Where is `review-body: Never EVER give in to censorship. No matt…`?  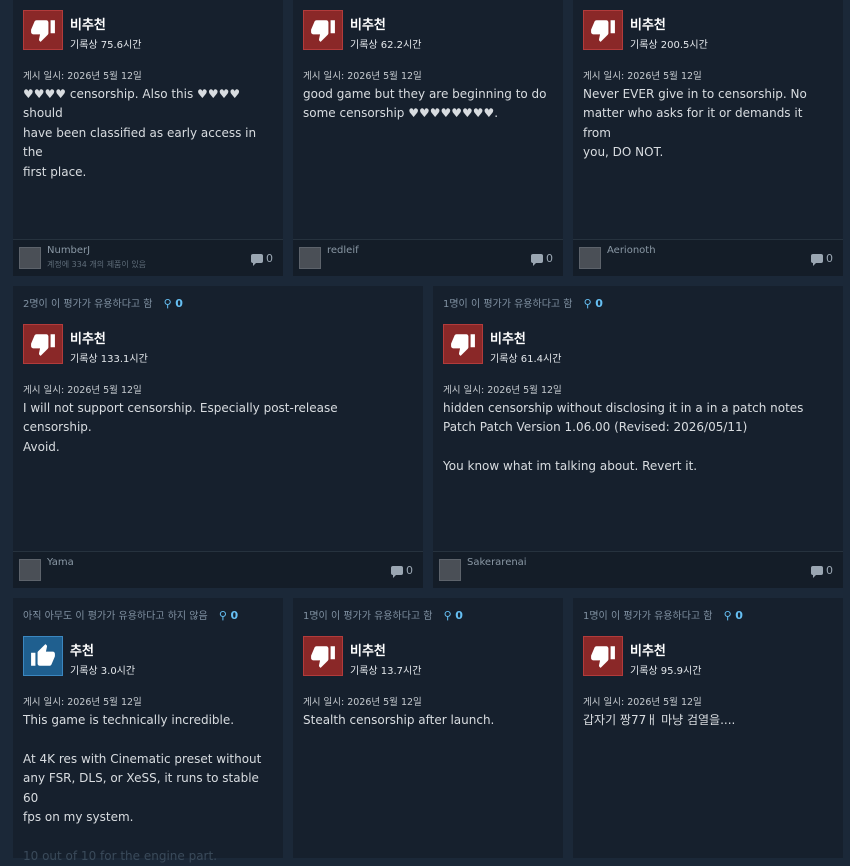 review-body: Never EVER give in to censorship. No matt… is located at coordinates (706, 124).